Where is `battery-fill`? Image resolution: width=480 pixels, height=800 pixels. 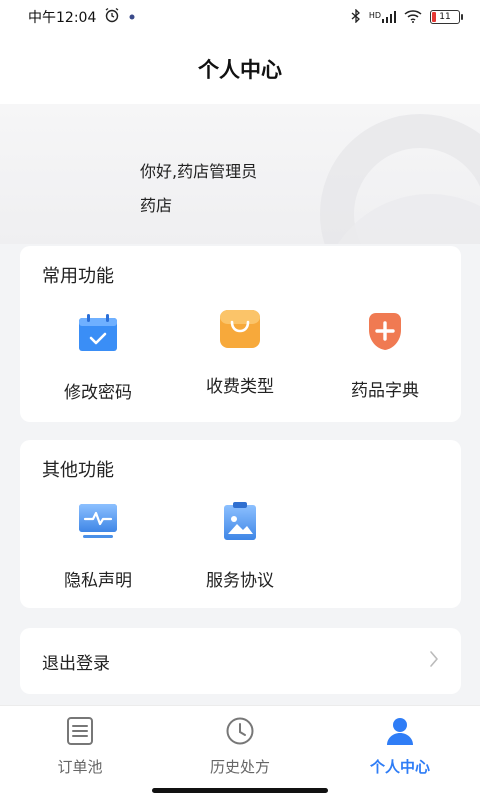 battery-fill is located at coordinates (434, 17).